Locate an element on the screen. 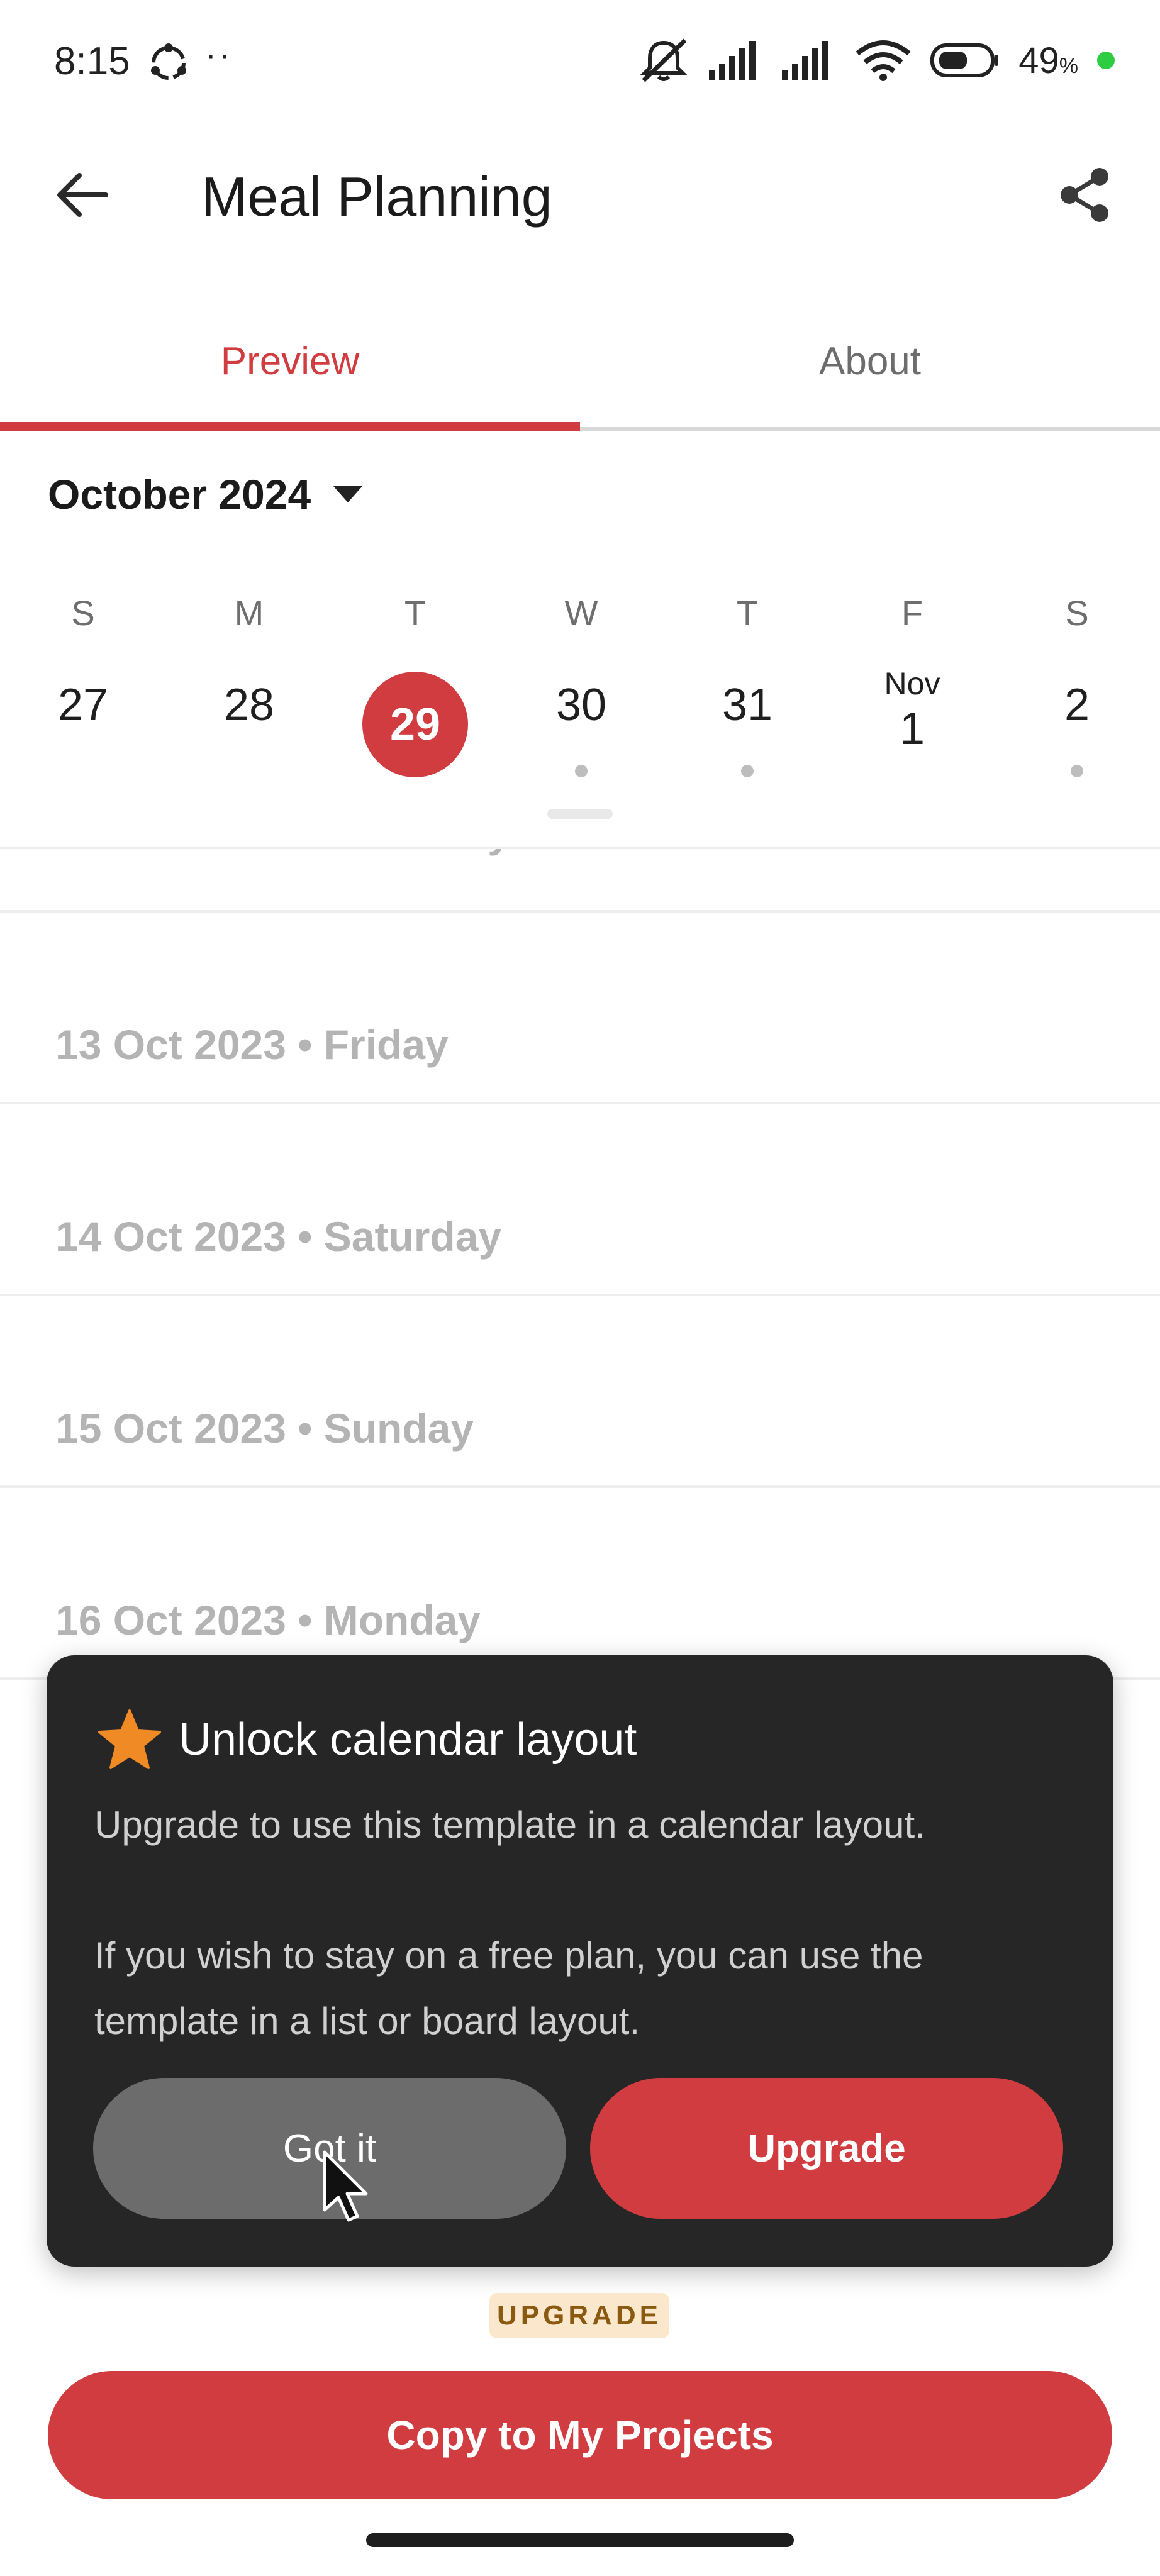  day-cell-29-selected: T 29 is located at coordinates (415, 682).